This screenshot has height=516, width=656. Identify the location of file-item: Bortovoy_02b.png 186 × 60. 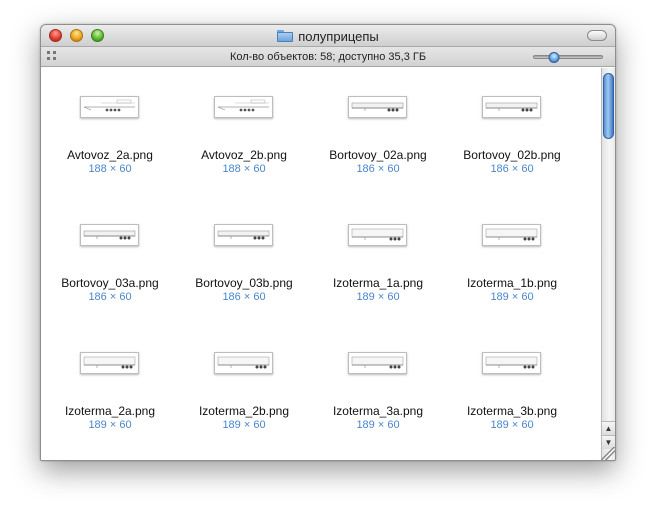
(512, 132).